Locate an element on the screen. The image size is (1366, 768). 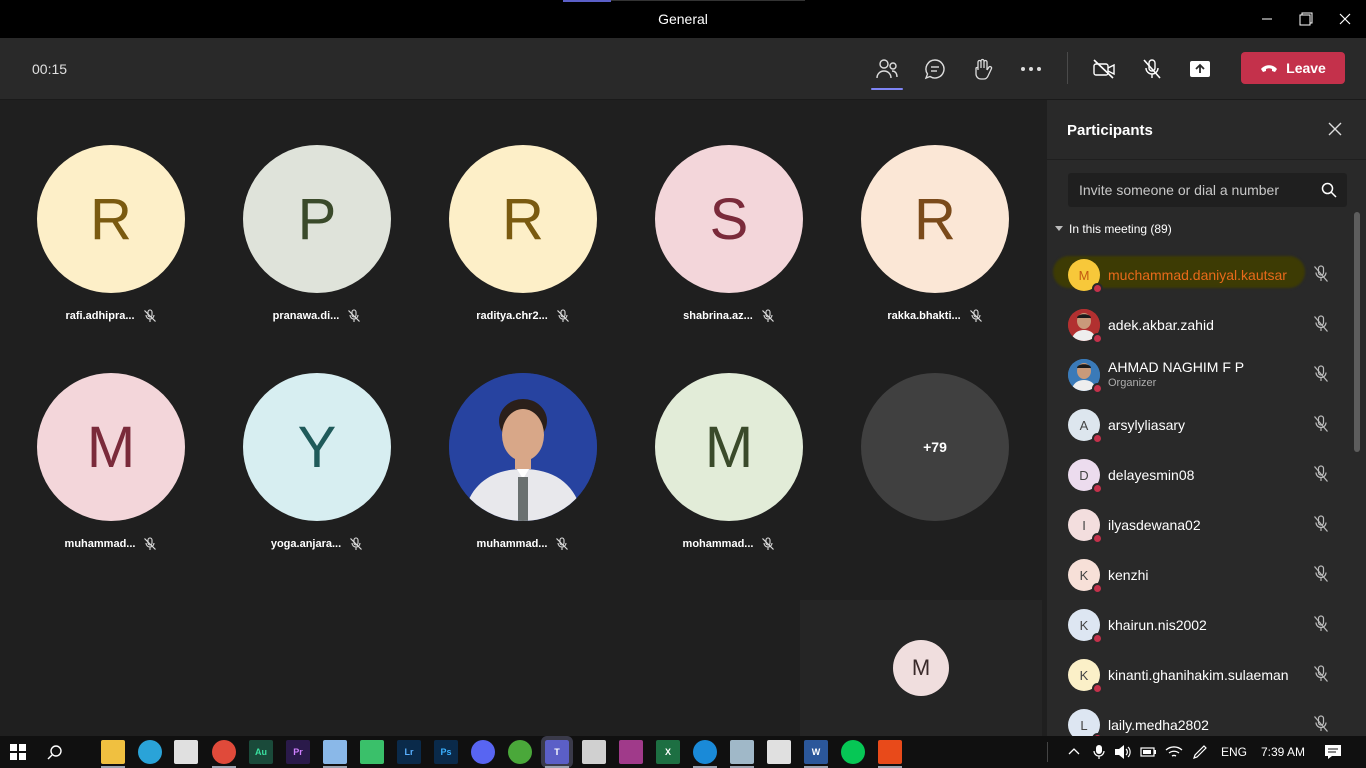
teams-glyph: T is located at coordinates (557, 752).